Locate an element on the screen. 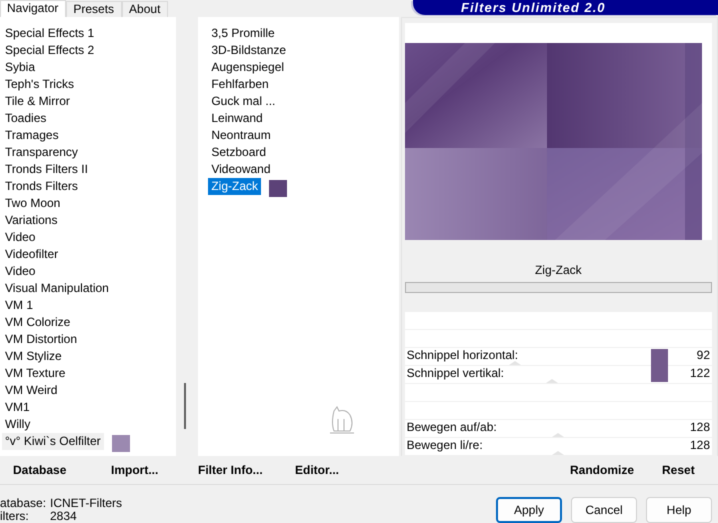 The image size is (718, 523). status-value: 2834 is located at coordinates (64, 516).